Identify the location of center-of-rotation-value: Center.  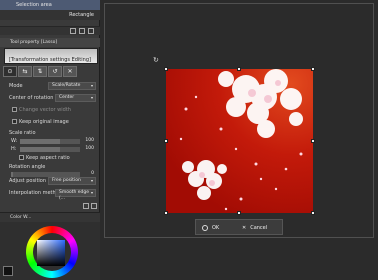
(67, 97).